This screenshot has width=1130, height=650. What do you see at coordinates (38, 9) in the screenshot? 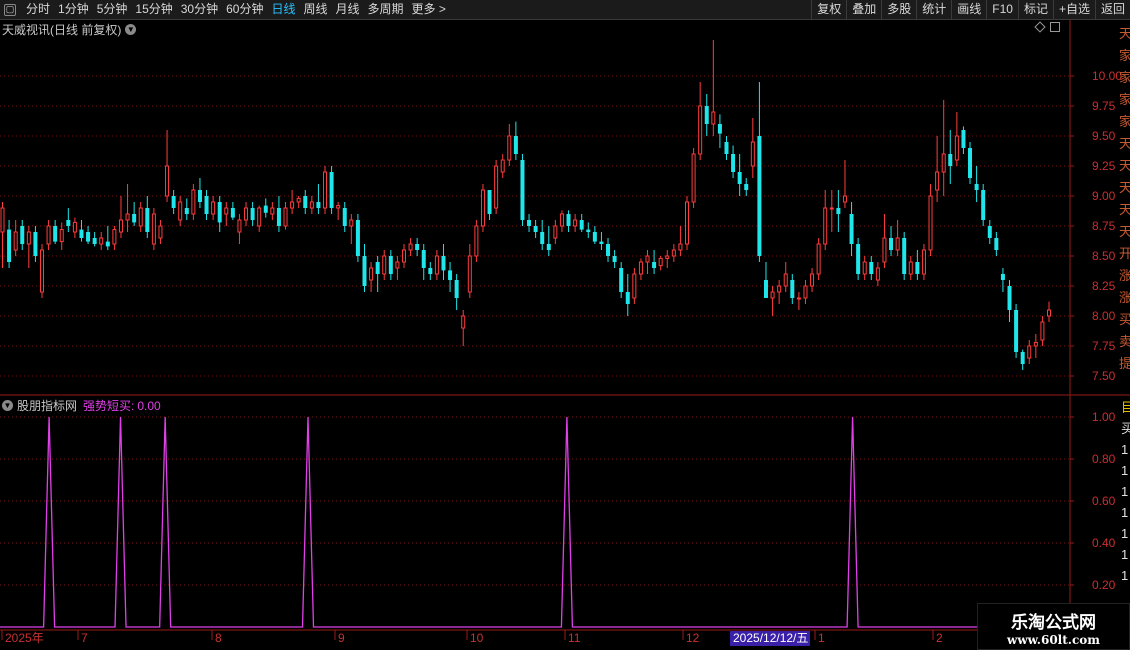
I see `period-tab-0: 分时` at bounding box center [38, 9].